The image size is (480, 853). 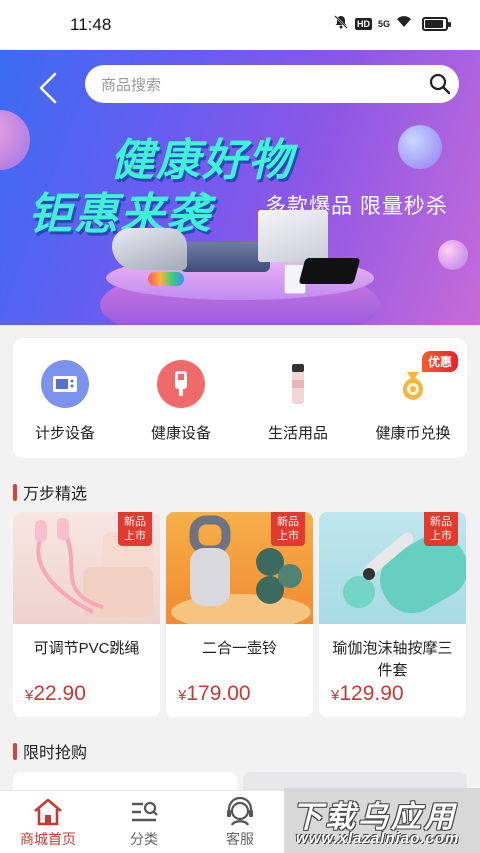 I want to click on chevron-left-icon, so click(x=48, y=88).